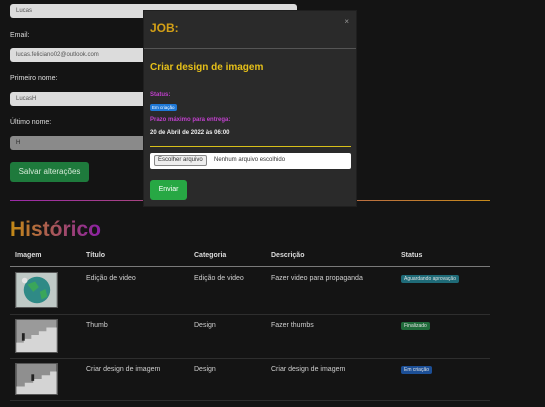  I want to click on col-header-description: Descrição, so click(288, 255).